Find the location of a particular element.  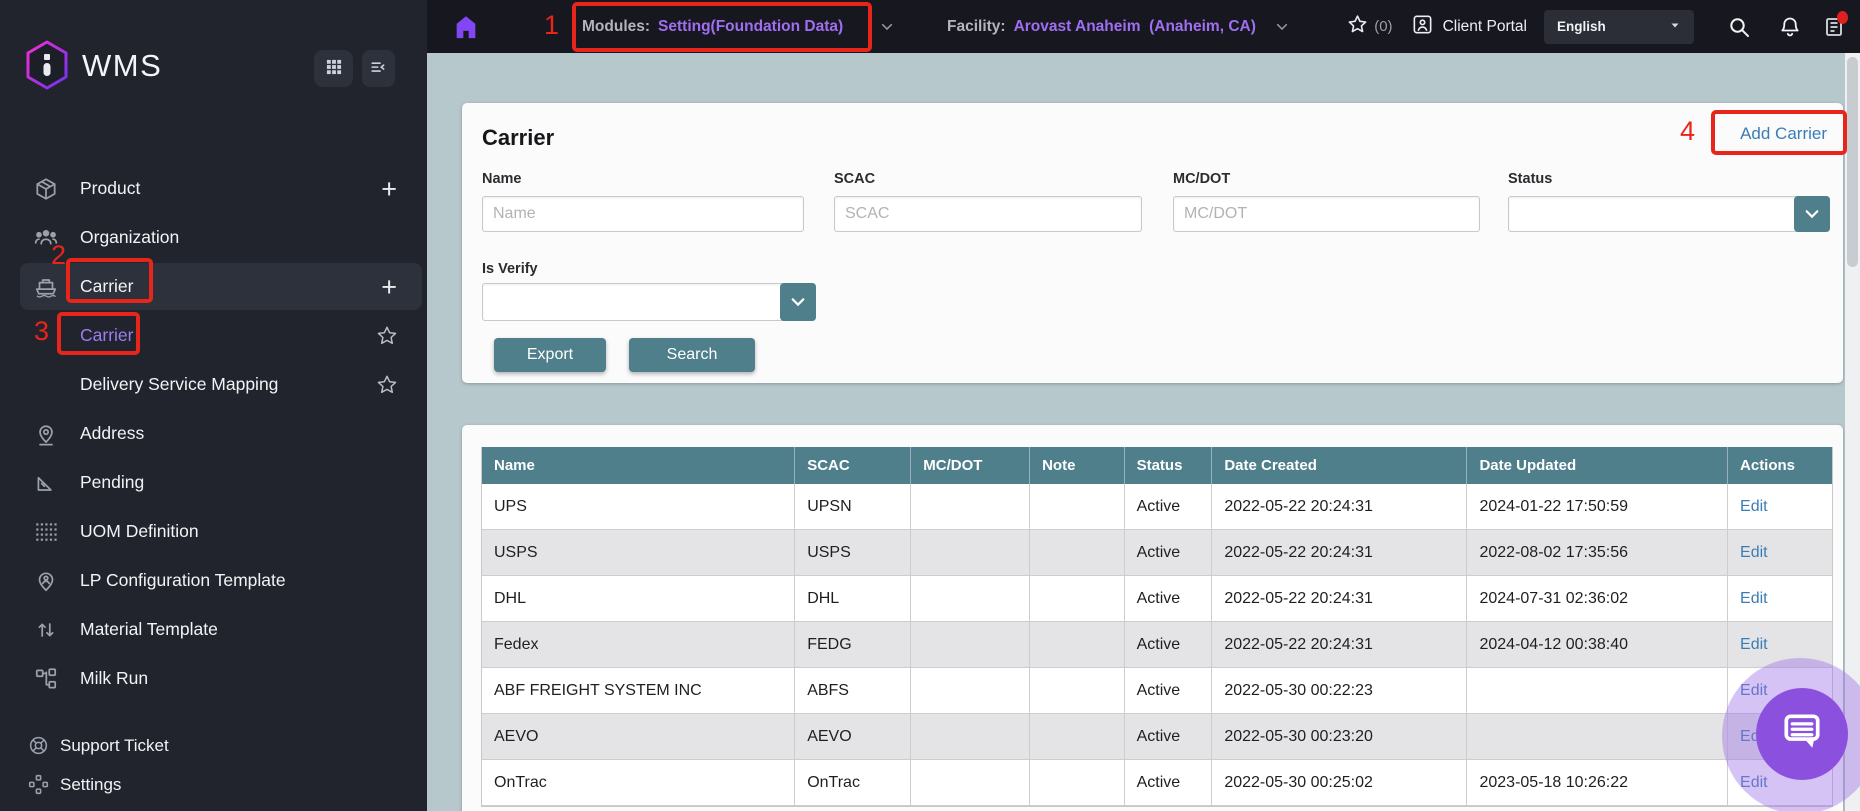

language-value: English is located at coordinates (1581, 26).